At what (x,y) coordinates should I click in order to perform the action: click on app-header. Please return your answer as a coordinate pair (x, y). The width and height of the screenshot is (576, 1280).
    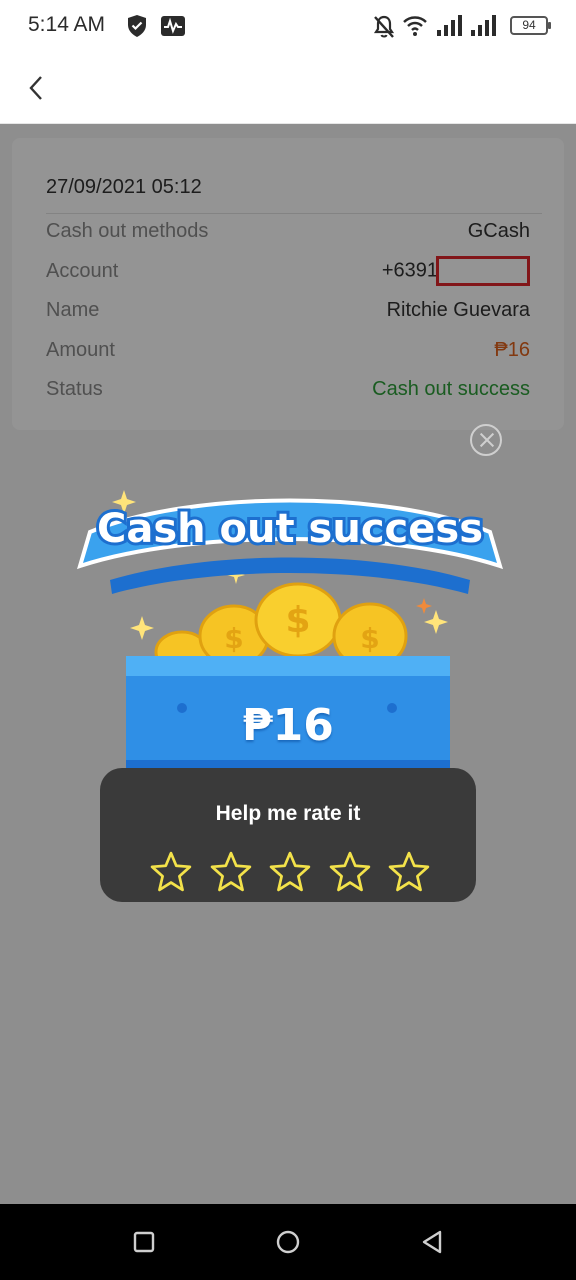
    Looking at the image, I should click on (288, 89).